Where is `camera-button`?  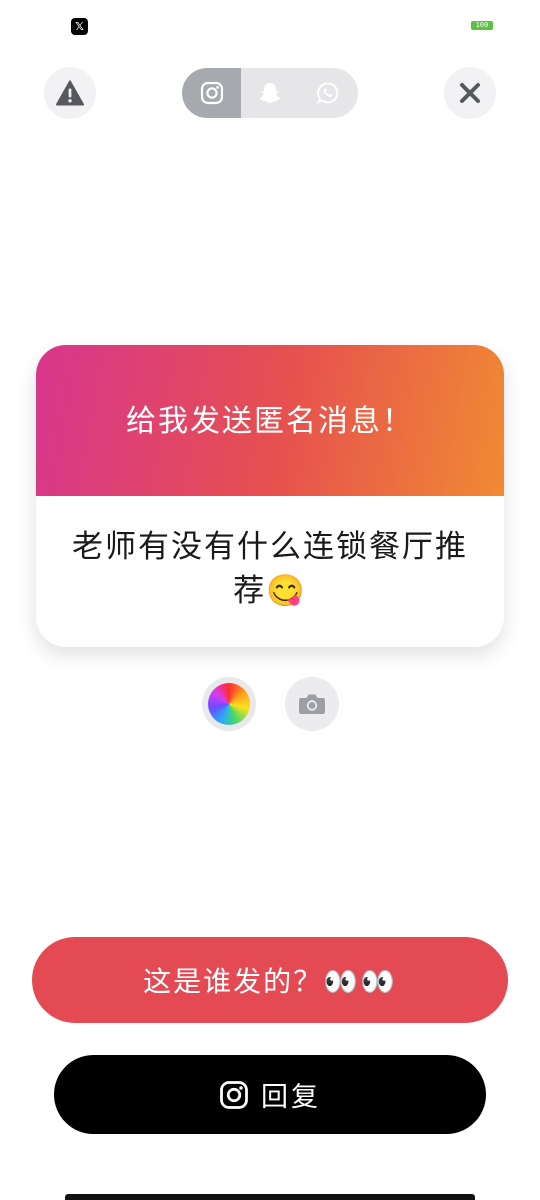
camera-button is located at coordinates (312, 704).